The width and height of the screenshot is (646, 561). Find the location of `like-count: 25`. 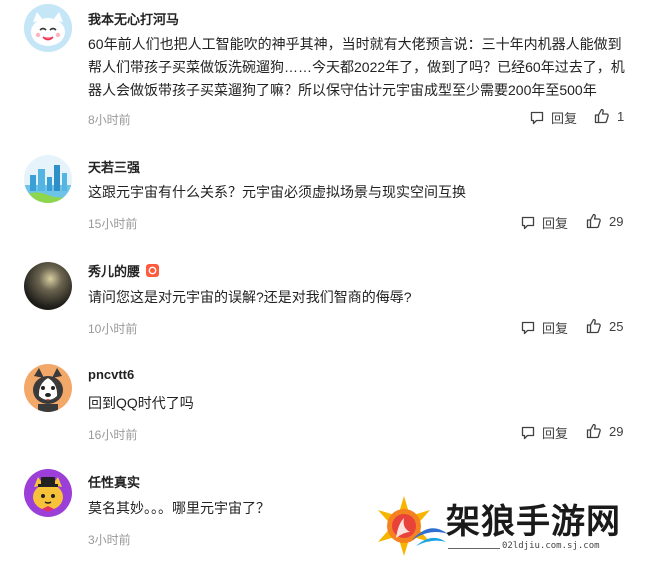

like-count: 25 is located at coordinates (616, 326).